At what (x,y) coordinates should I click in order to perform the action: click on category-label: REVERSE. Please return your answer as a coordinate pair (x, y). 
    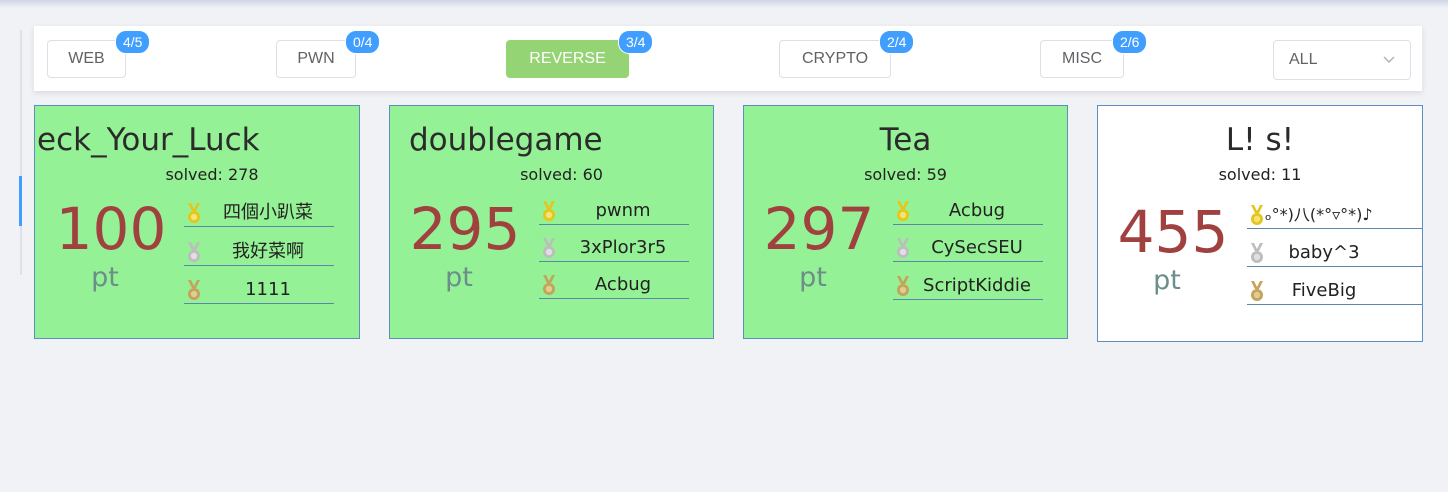
    Looking at the image, I should click on (567, 58).